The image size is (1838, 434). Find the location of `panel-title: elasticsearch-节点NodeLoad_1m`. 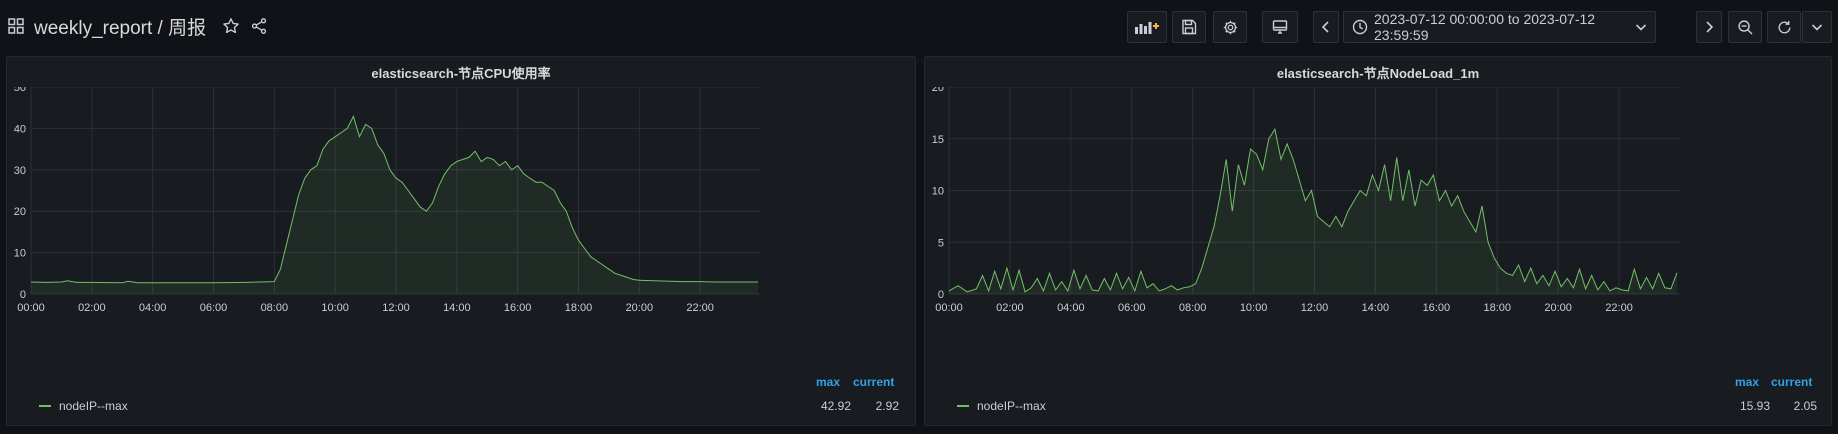

panel-title: elasticsearch-节点NodeLoad_1m is located at coordinates (1378, 74).